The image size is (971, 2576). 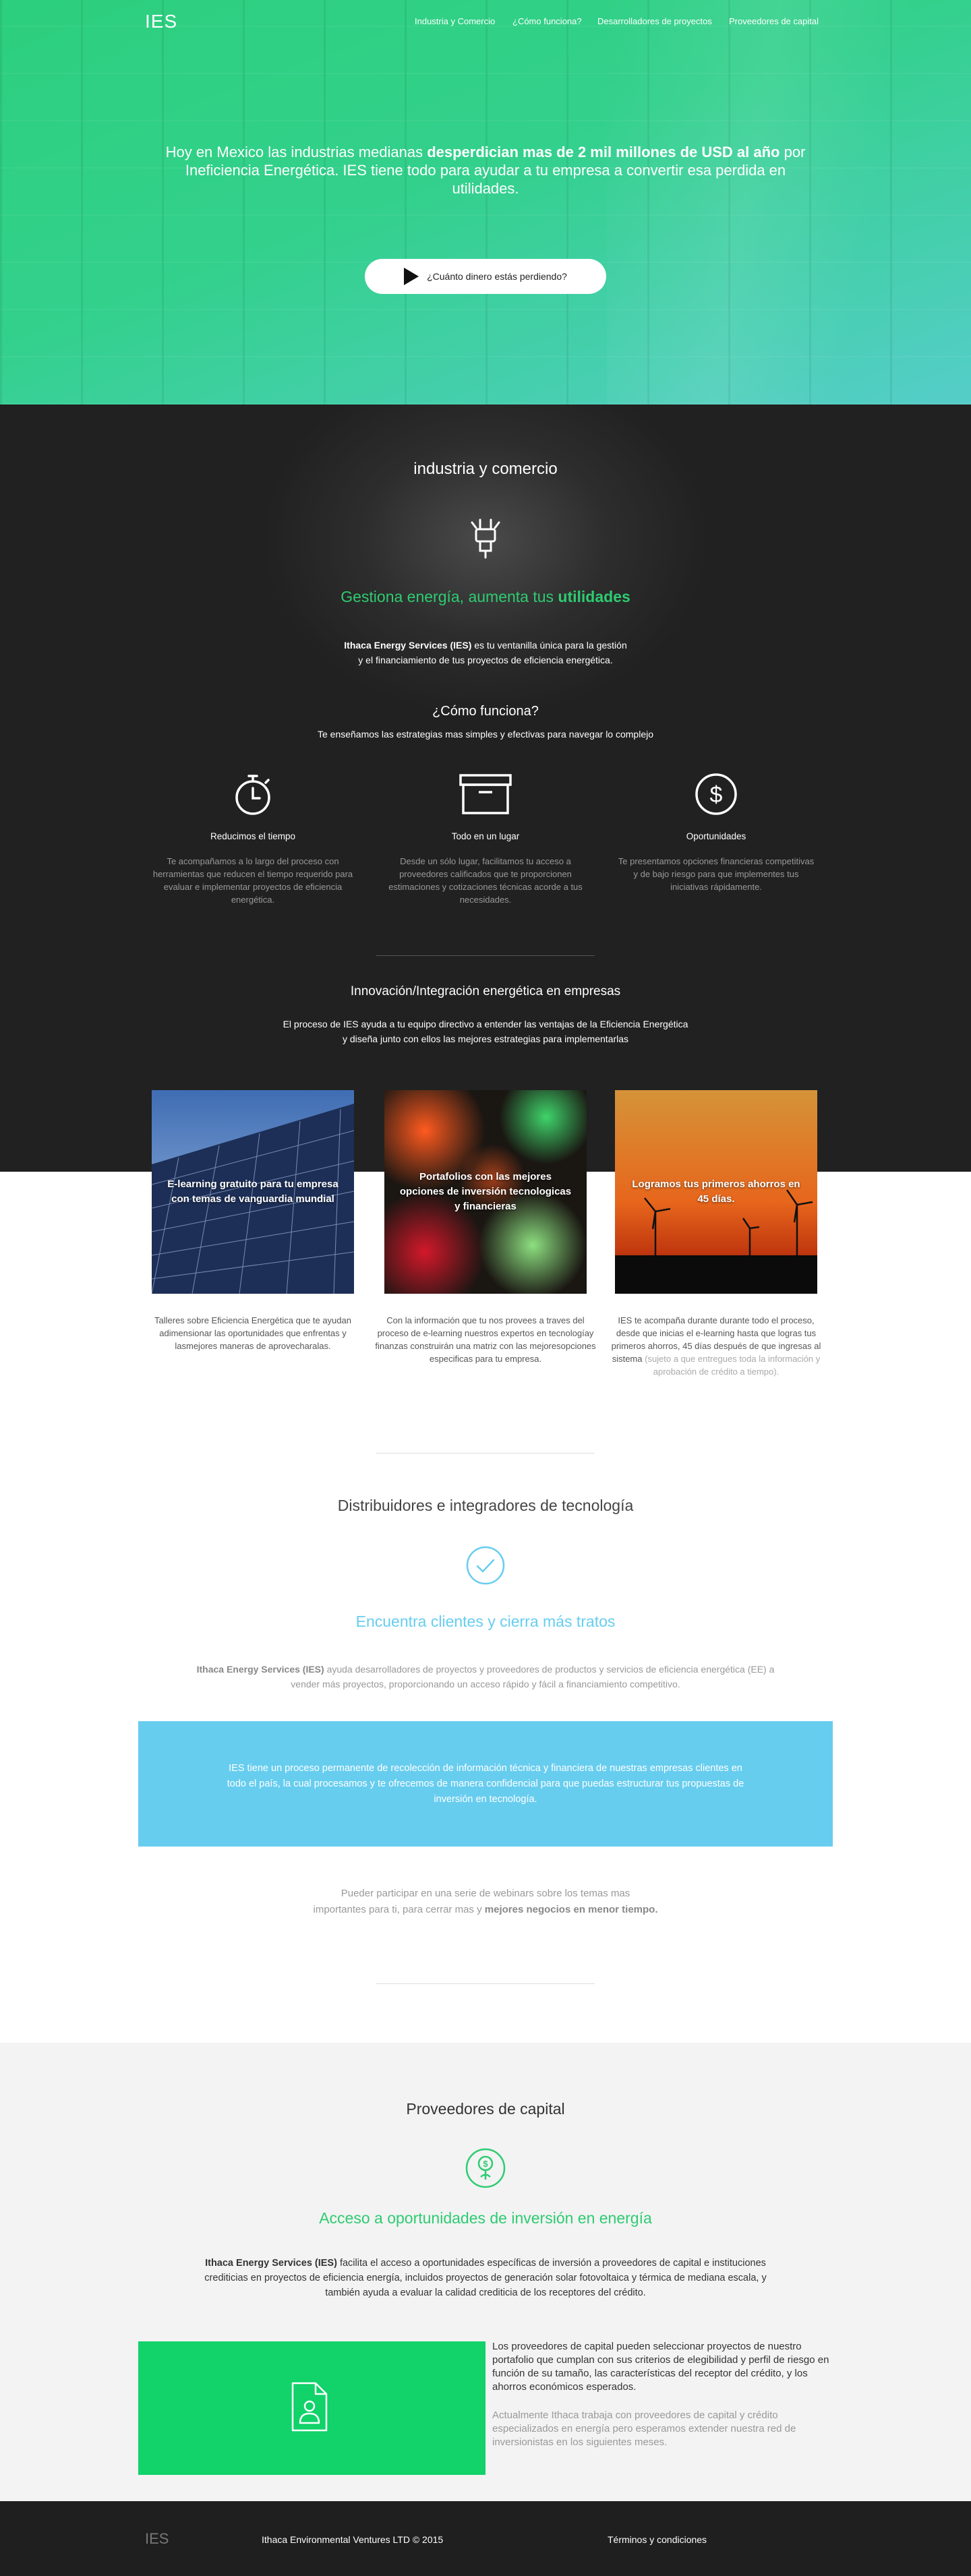 I want to click on dollar-icon: $, so click(x=716, y=794).